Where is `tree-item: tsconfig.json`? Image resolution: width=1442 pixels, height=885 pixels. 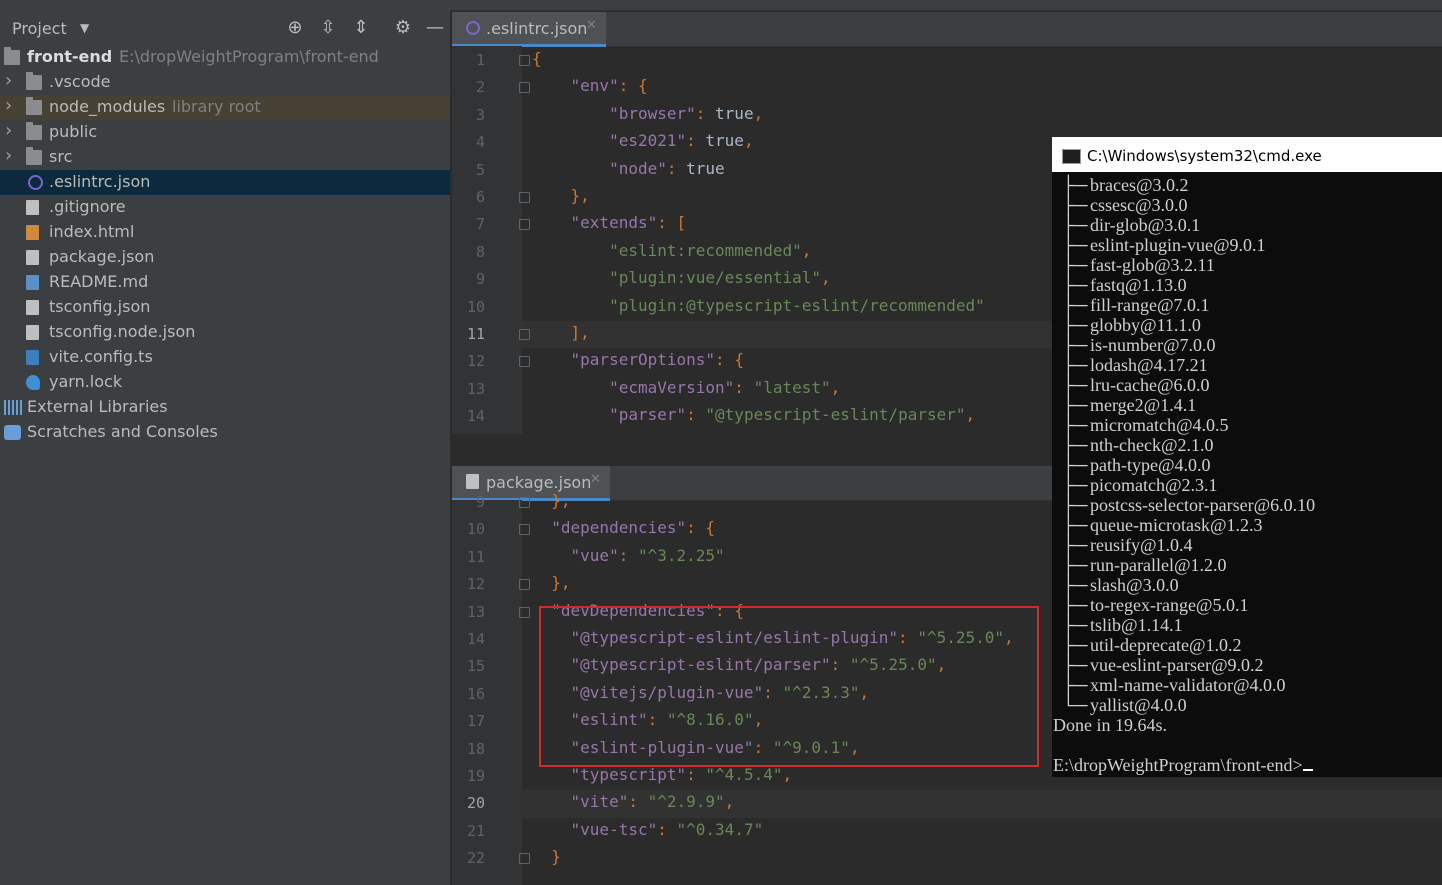 tree-item: tsconfig.json is located at coordinates (225, 307).